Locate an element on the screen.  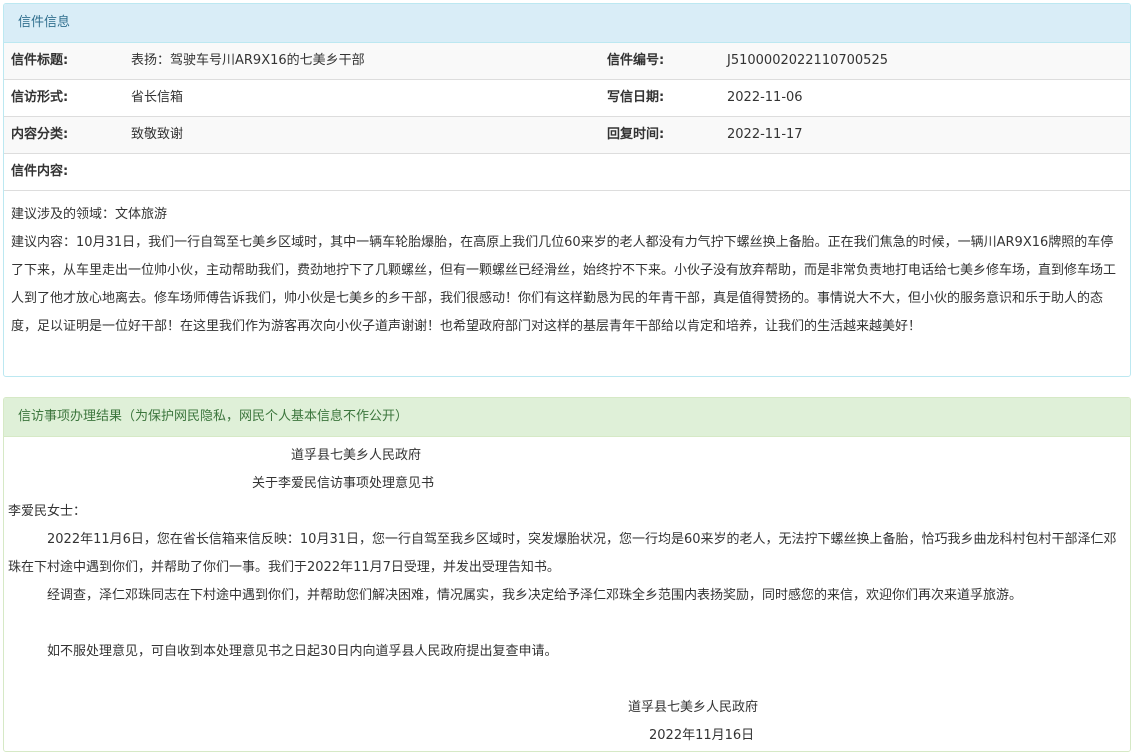
reply-result-heading: 信访事项办理结果（为保护网民隐私，网民个人基本信息不作公开） is located at coordinates (567, 417).